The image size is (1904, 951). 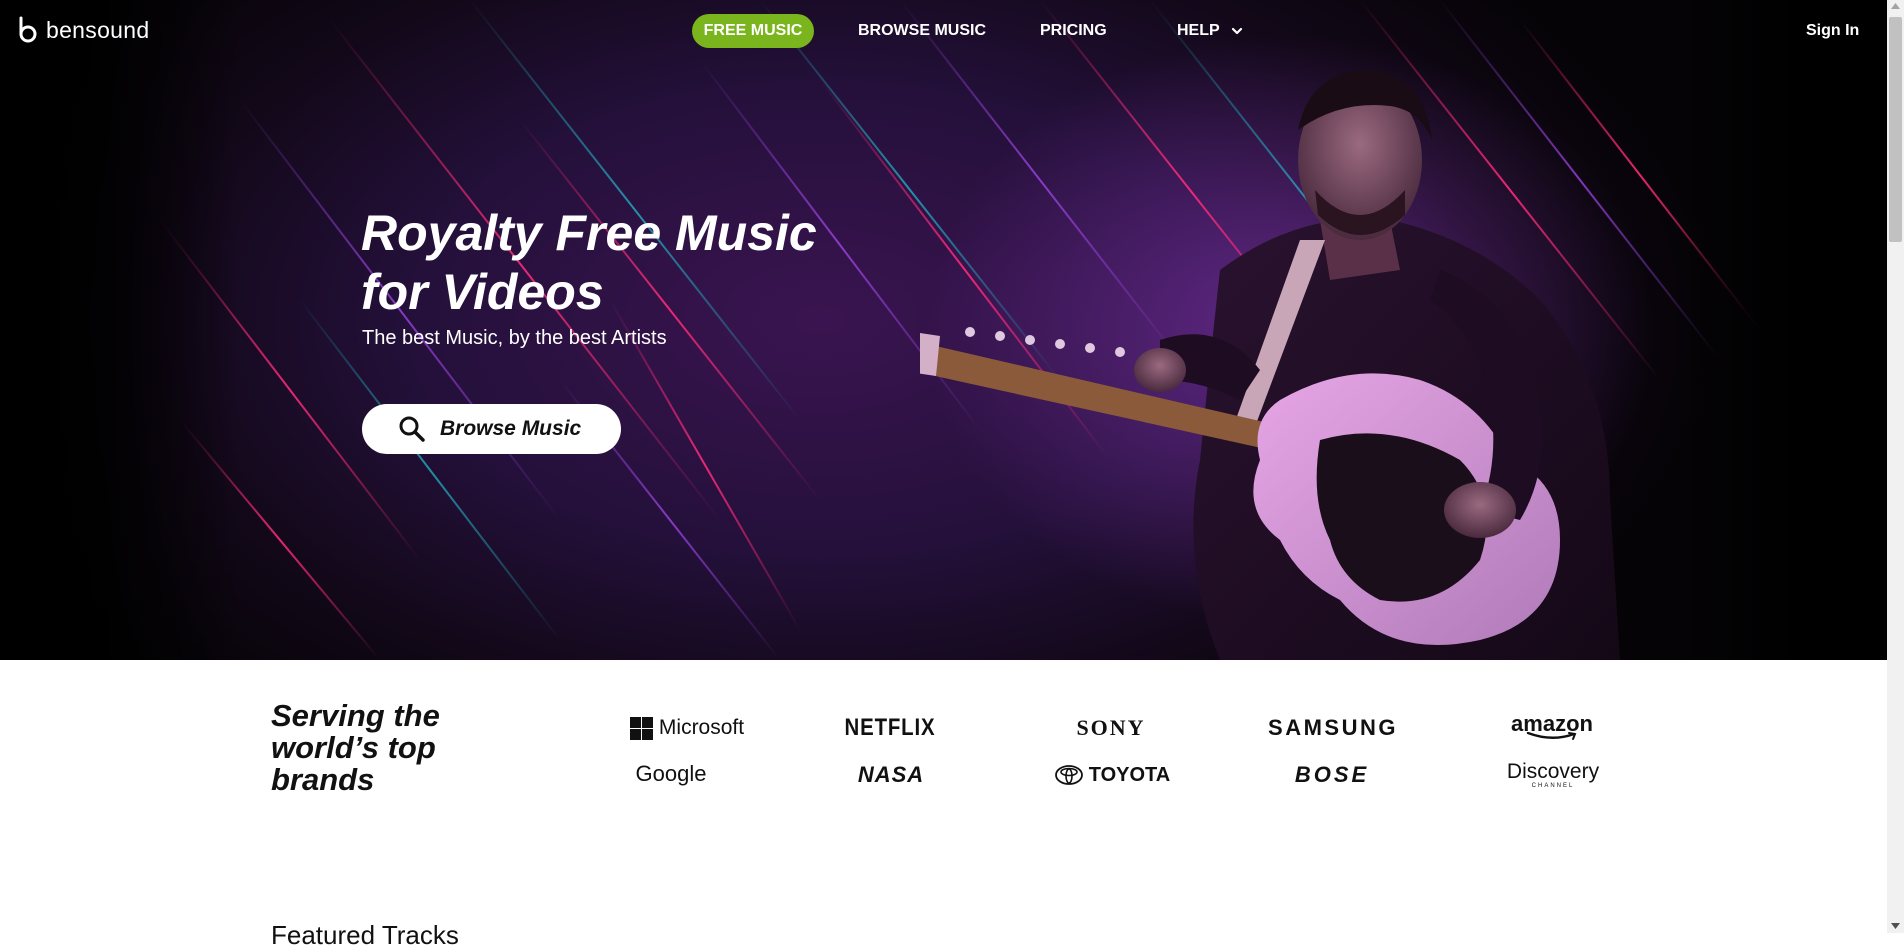 What do you see at coordinates (1551, 735) in the screenshot?
I see `amazon-smile-icon` at bounding box center [1551, 735].